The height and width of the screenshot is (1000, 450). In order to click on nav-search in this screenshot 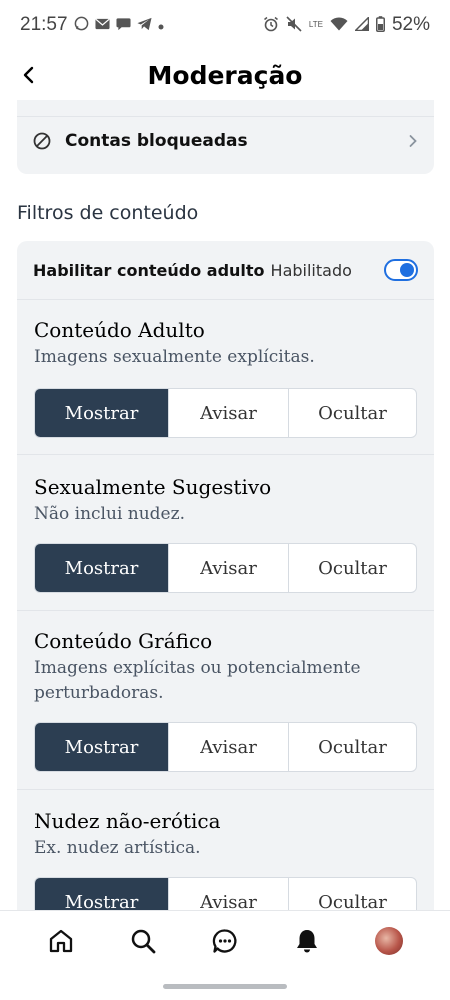, I will do `click(143, 941)`.